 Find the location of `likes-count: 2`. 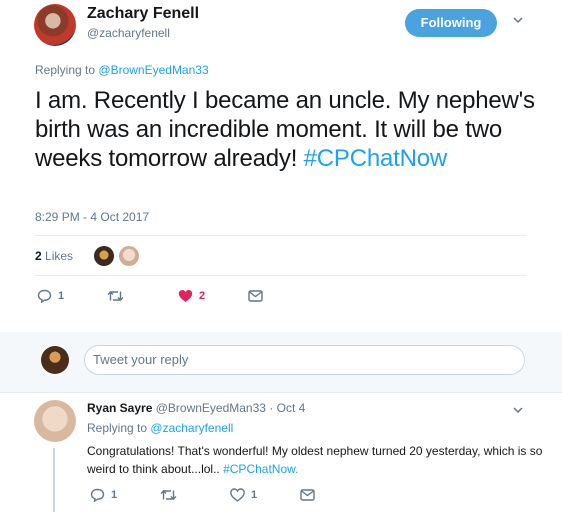

likes-count: 2 is located at coordinates (38, 256).